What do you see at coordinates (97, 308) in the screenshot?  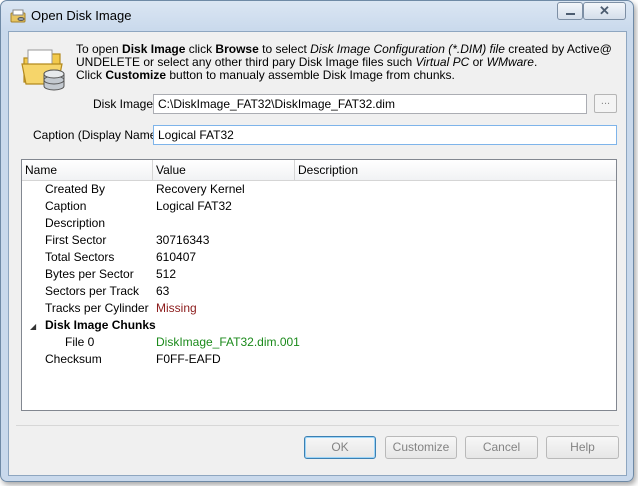 I see `row-name-tracks-per-cylinder: Tracks per Cylinder` at bounding box center [97, 308].